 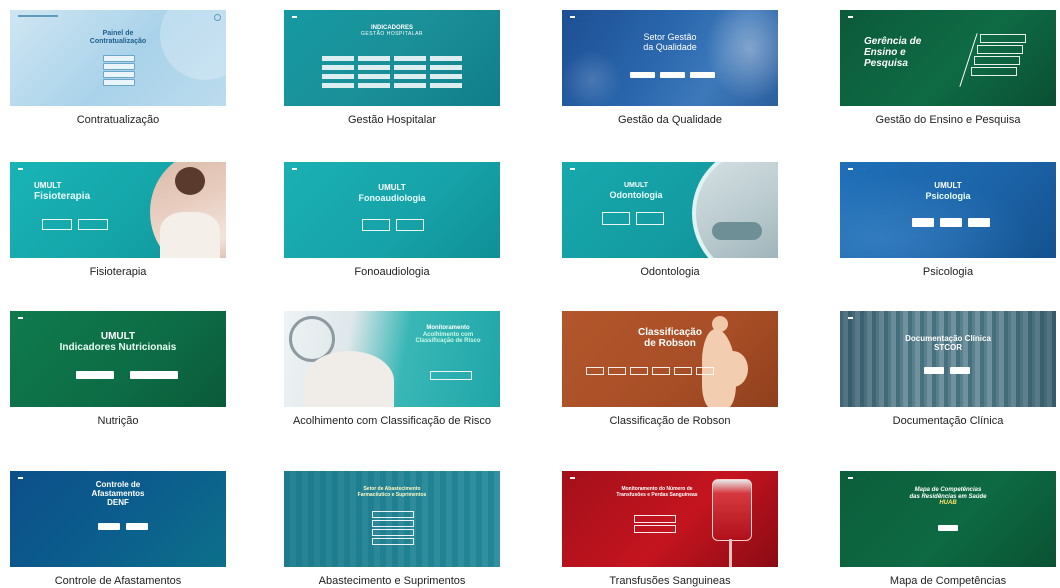 I want to click on card-caption: Documentação Clínica, so click(x=940, y=421).